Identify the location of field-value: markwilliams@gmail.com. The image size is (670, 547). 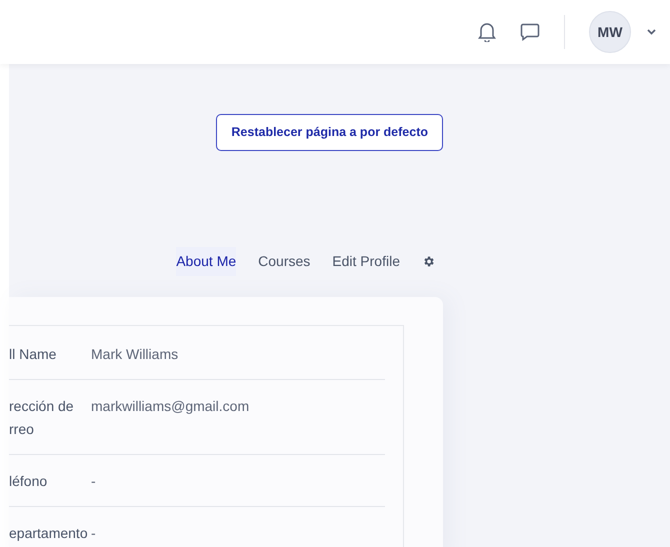
(170, 406).